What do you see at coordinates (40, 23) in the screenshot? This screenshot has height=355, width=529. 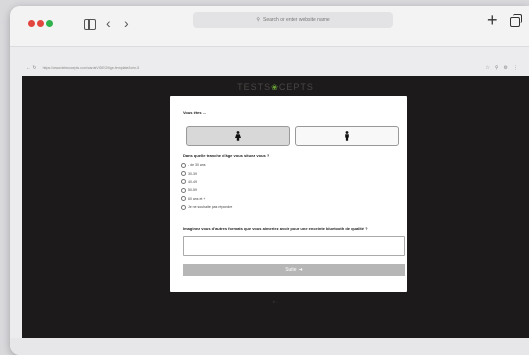 I see `minimize-window-icon` at bounding box center [40, 23].